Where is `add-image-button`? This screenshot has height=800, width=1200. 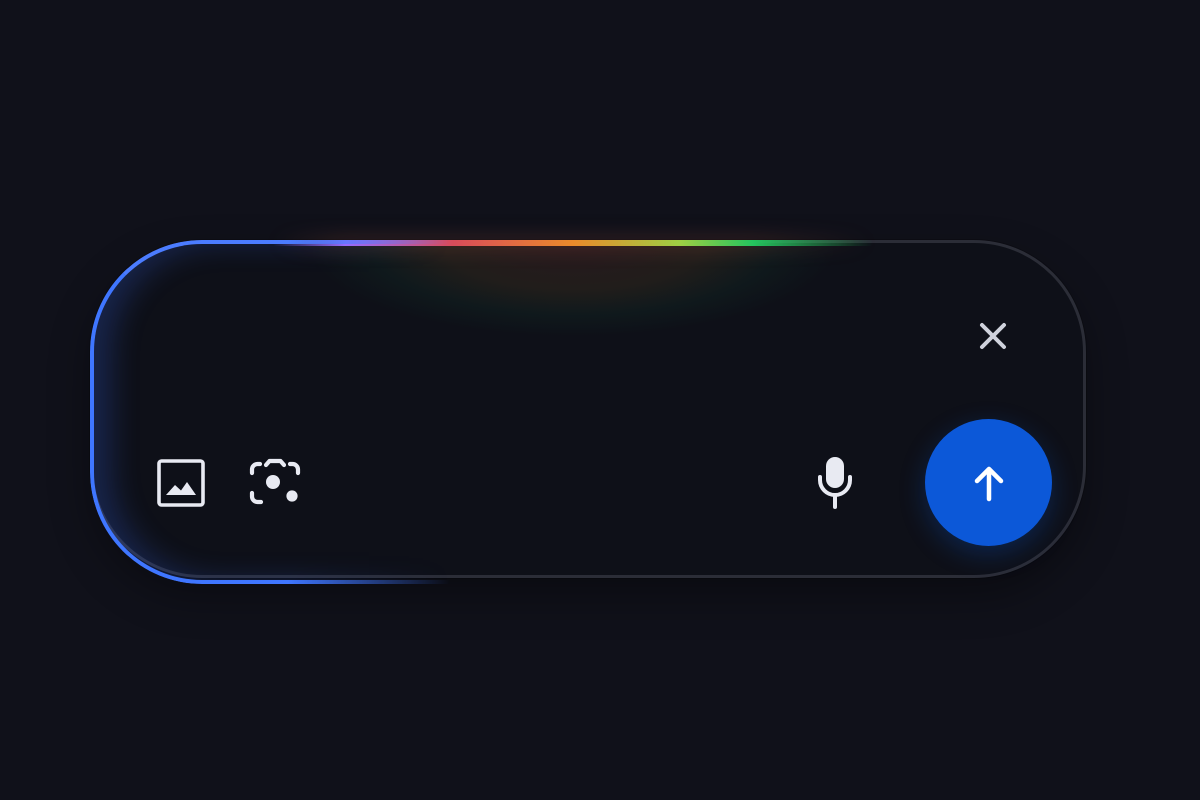
add-image-button is located at coordinates (181, 483).